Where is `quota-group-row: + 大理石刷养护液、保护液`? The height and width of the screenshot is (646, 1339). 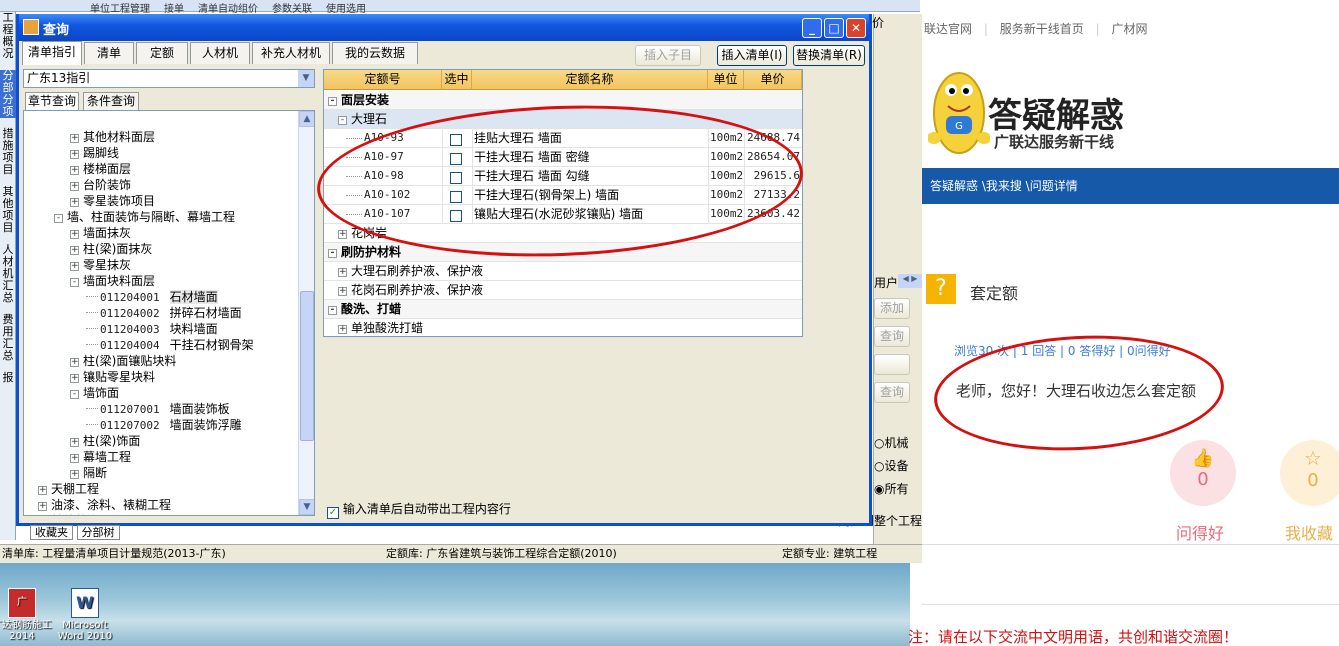
quota-group-row: + 大理石刷养护液、保护液 is located at coordinates (563, 271).